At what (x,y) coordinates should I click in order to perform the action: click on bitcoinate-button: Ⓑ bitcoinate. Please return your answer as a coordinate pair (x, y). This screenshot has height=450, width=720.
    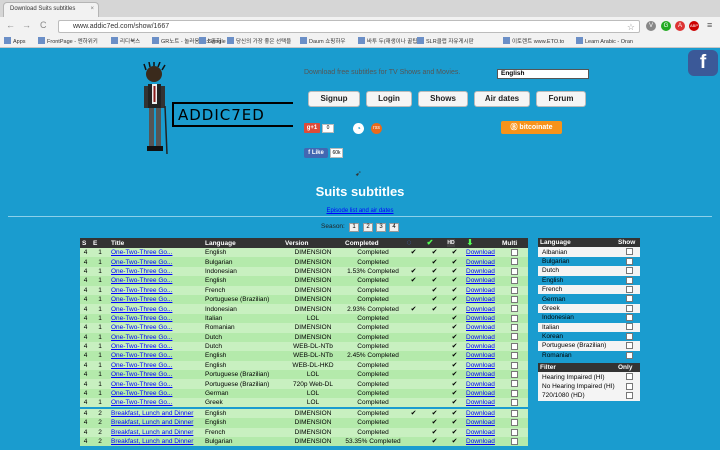
    Looking at the image, I should click on (531, 127).